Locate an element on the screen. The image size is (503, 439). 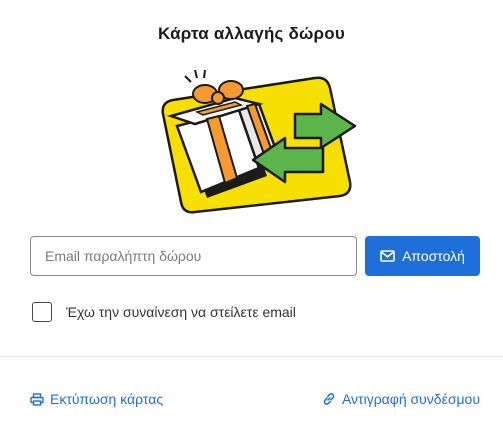
print-card-label: Εκτύπωση κάρτας is located at coordinates (107, 399).